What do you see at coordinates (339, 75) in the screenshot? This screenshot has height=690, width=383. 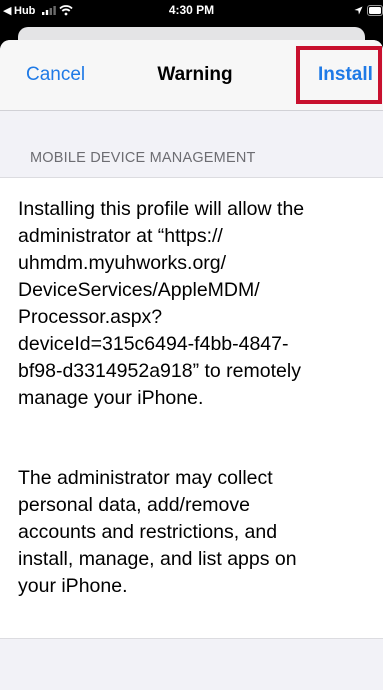 I see `install-highlight-box` at bounding box center [339, 75].